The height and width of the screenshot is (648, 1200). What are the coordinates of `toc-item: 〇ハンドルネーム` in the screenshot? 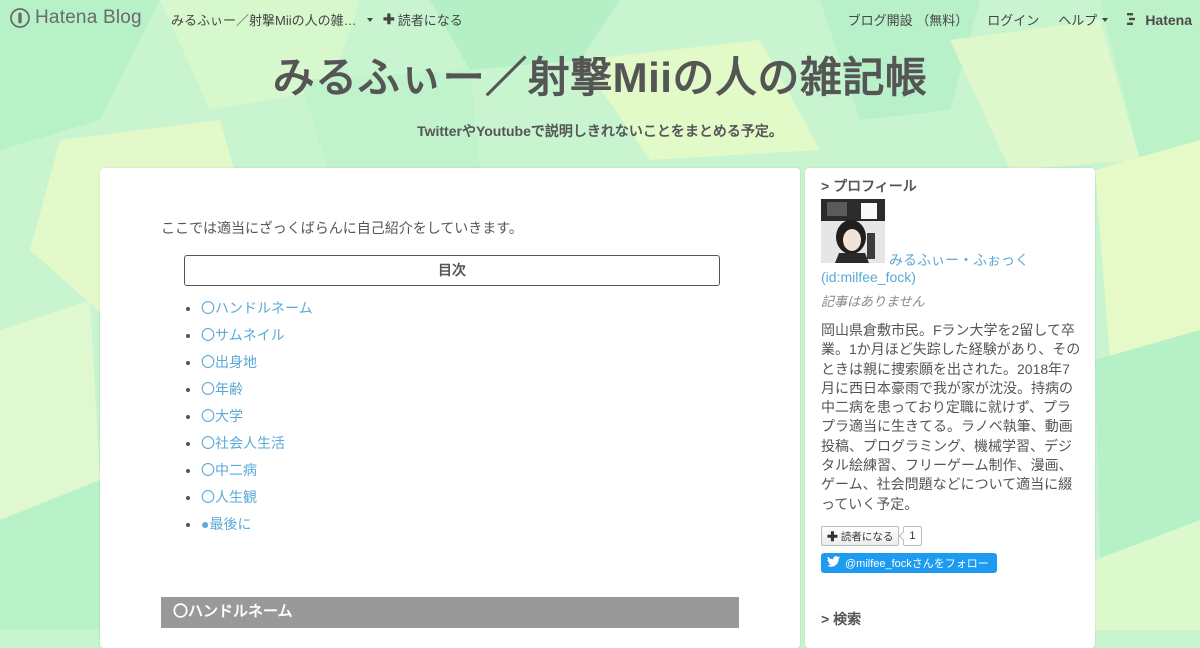 It's located at (257, 312).